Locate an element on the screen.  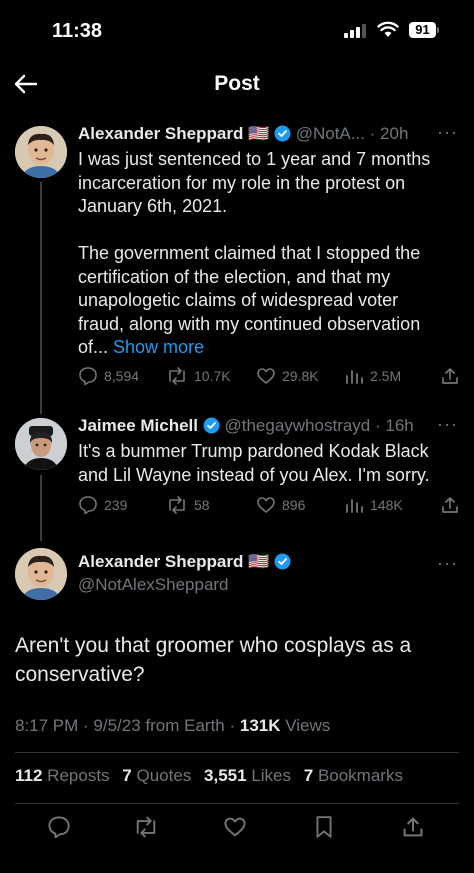
user-handle: @thegaywhostrayd is located at coordinates (297, 425).